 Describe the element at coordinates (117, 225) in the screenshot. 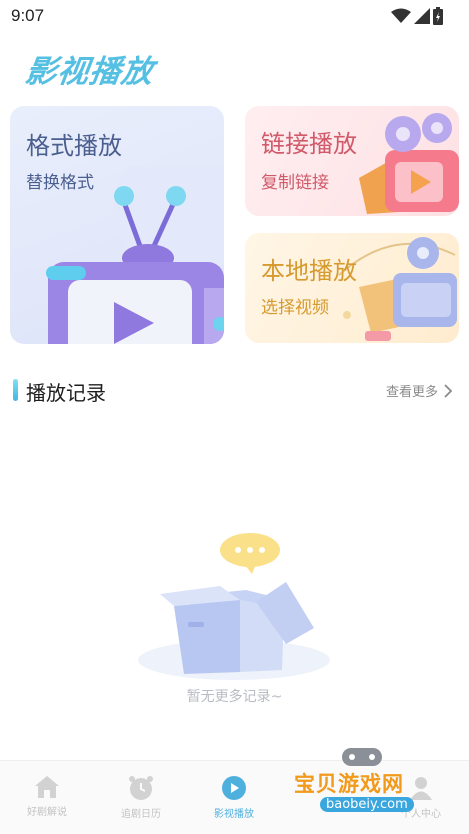

I see `format-play-card: 格式播放 替换格式` at that location.